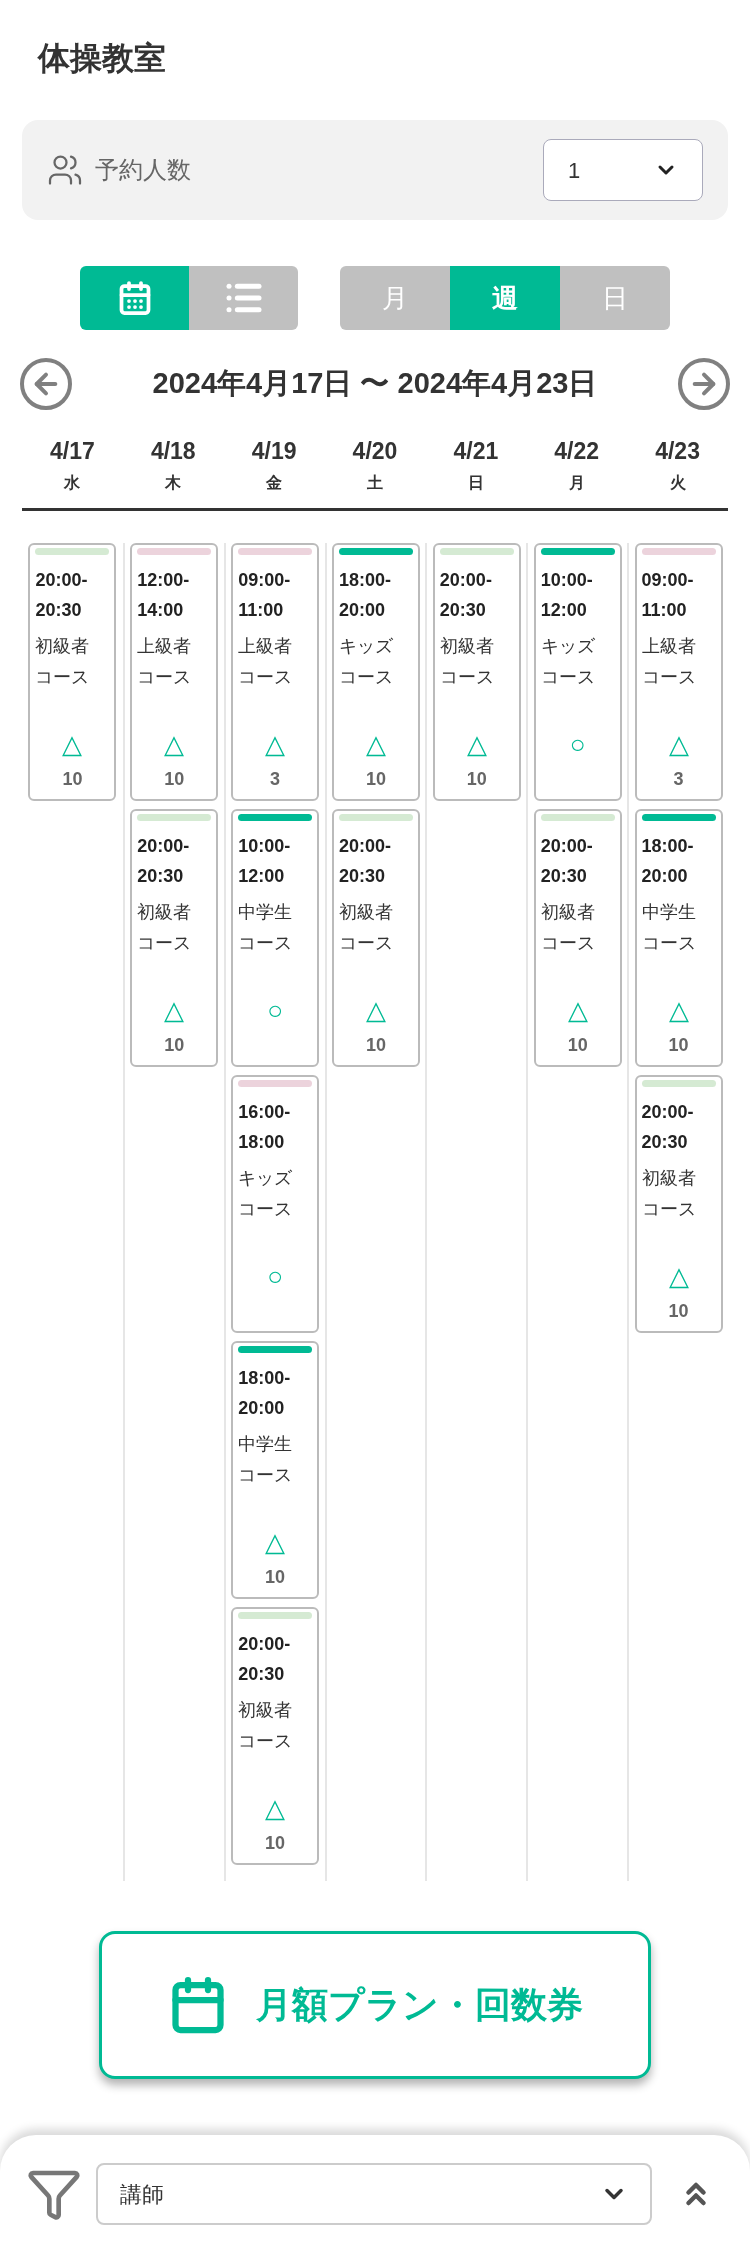 This screenshot has height=2253, width=750. I want to click on date-range: 2024年4月17日 〜 2024年4月23日, so click(375, 384).